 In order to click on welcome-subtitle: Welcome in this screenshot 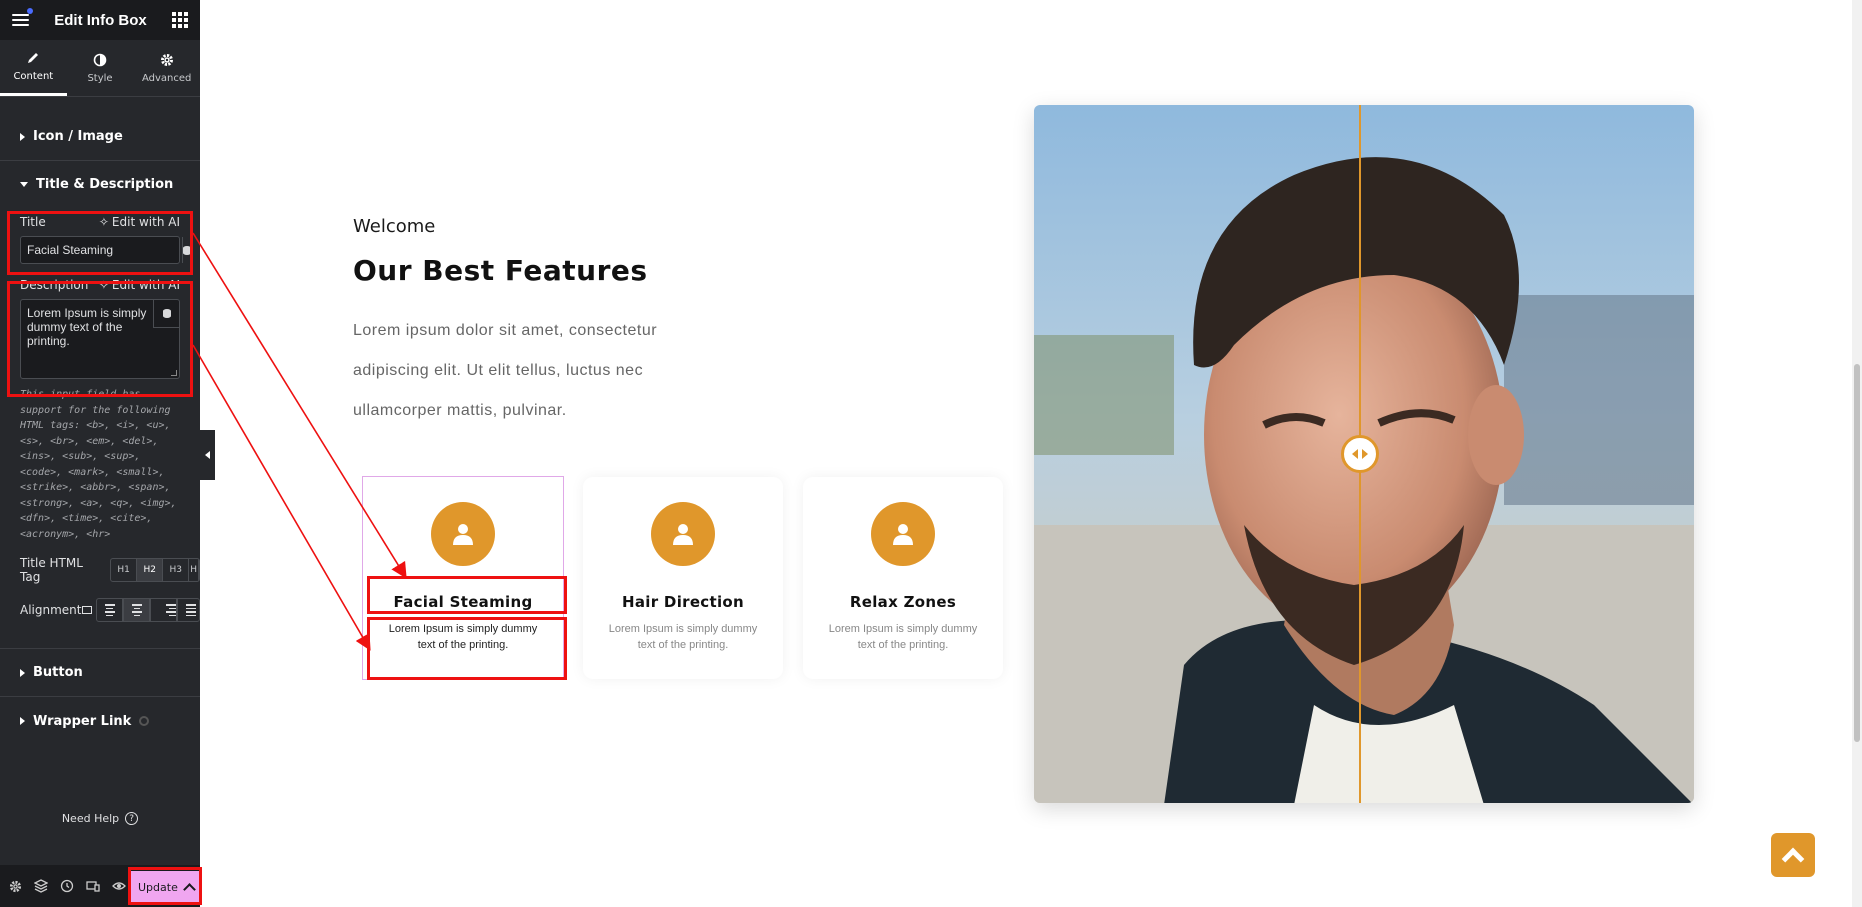, I will do `click(394, 226)`.